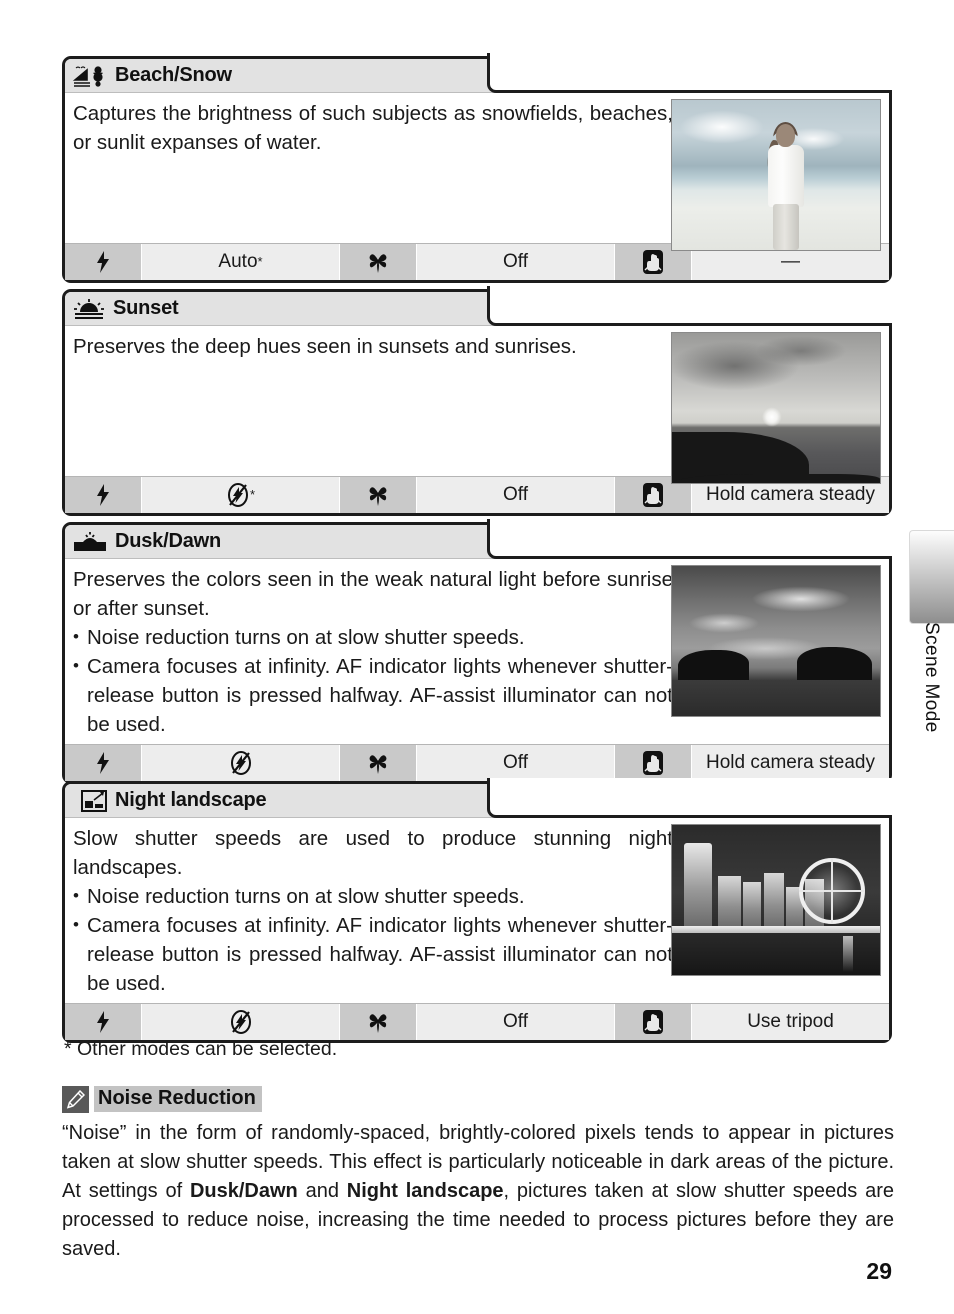  What do you see at coordinates (790, 1022) in the screenshot?
I see `steady-setting-value: Use tripod` at bounding box center [790, 1022].